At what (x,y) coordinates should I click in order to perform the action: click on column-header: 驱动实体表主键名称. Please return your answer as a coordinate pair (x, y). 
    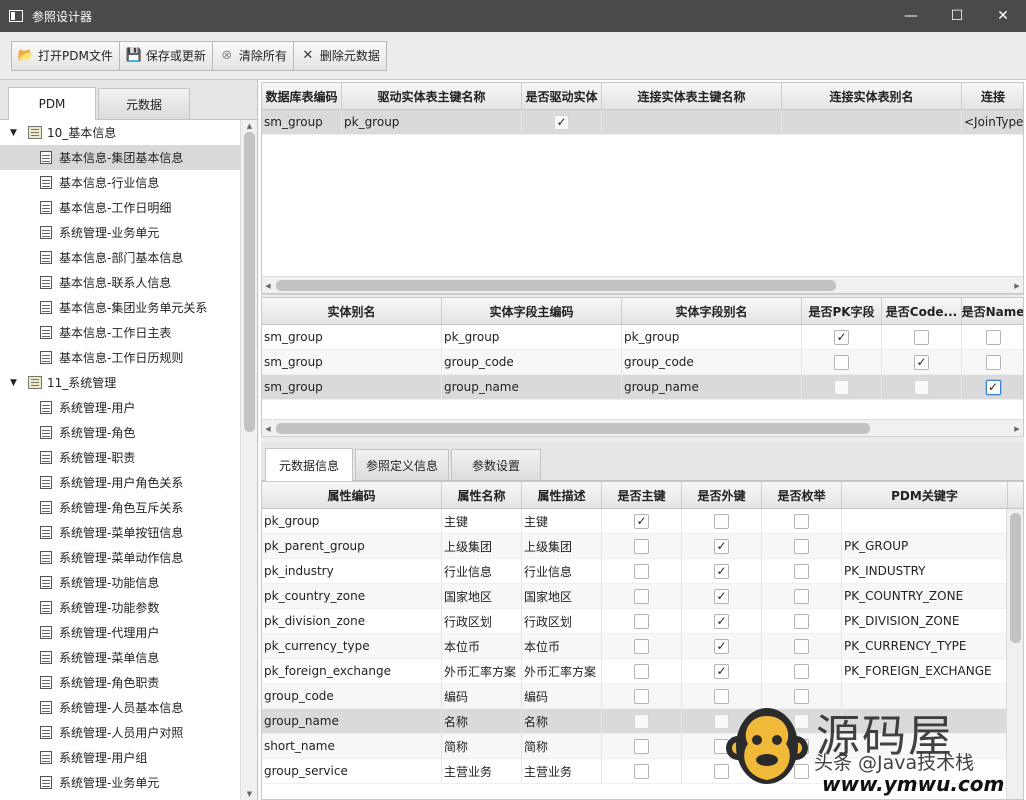
    Looking at the image, I should click on (432, 96).